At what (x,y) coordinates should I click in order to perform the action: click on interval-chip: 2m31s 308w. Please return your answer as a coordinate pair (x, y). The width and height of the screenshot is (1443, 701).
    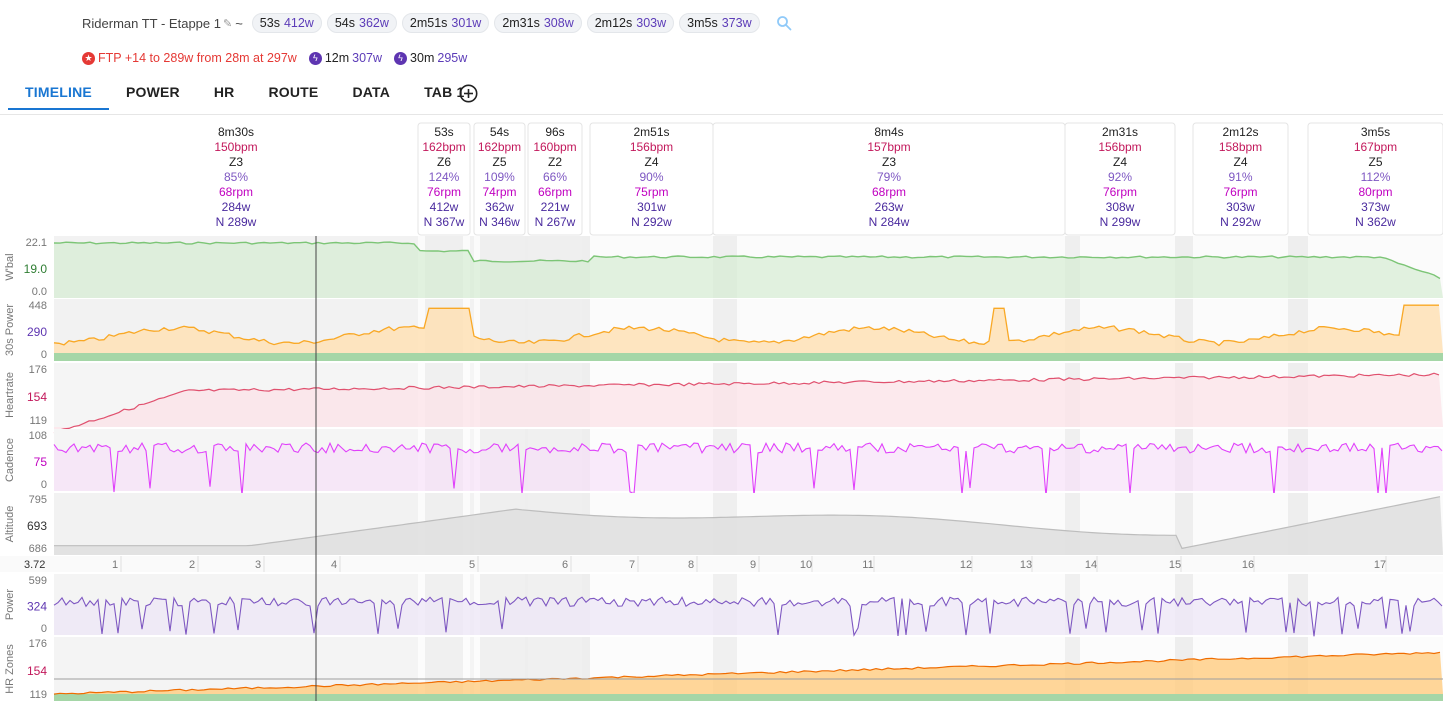
    Looking at the image, I should click on (538, 23).